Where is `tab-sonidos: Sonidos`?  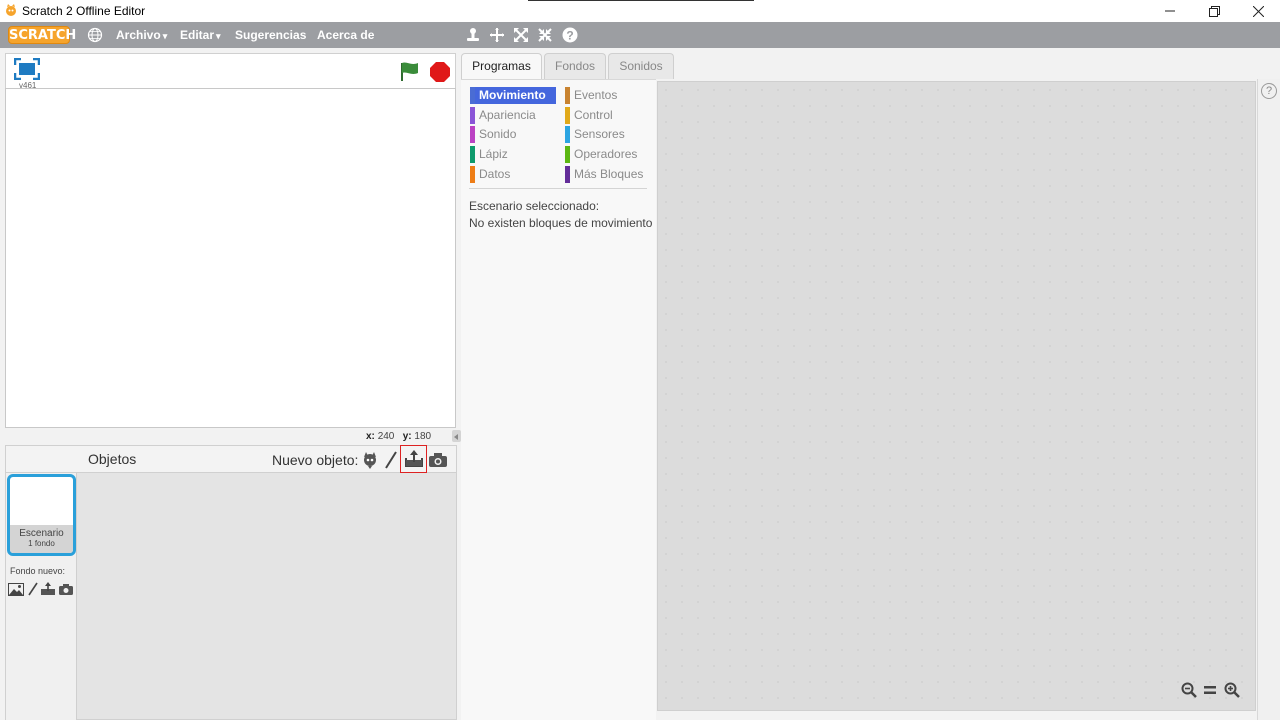 tab-sonidos: Sonidos is located at coordinates (641, 66).